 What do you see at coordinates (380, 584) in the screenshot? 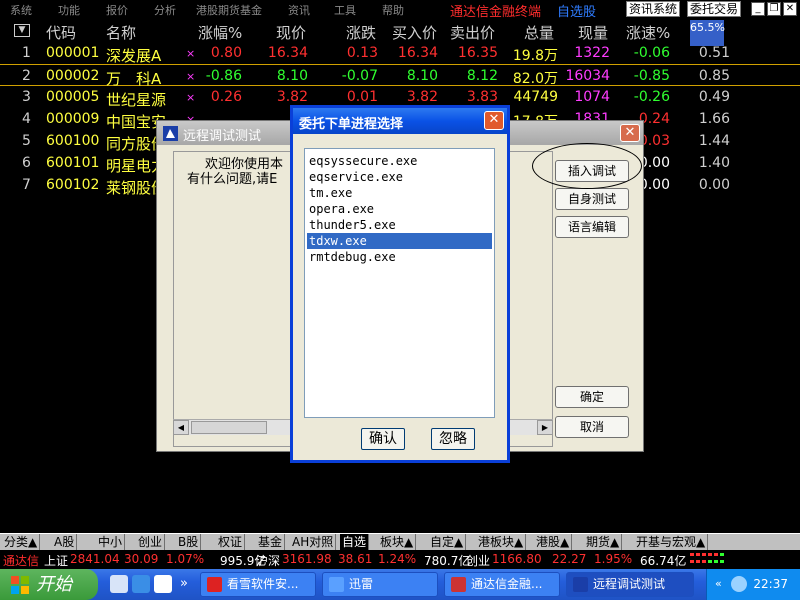
I see `task-thunder: 迅雷` at bounding box center [380, 584].